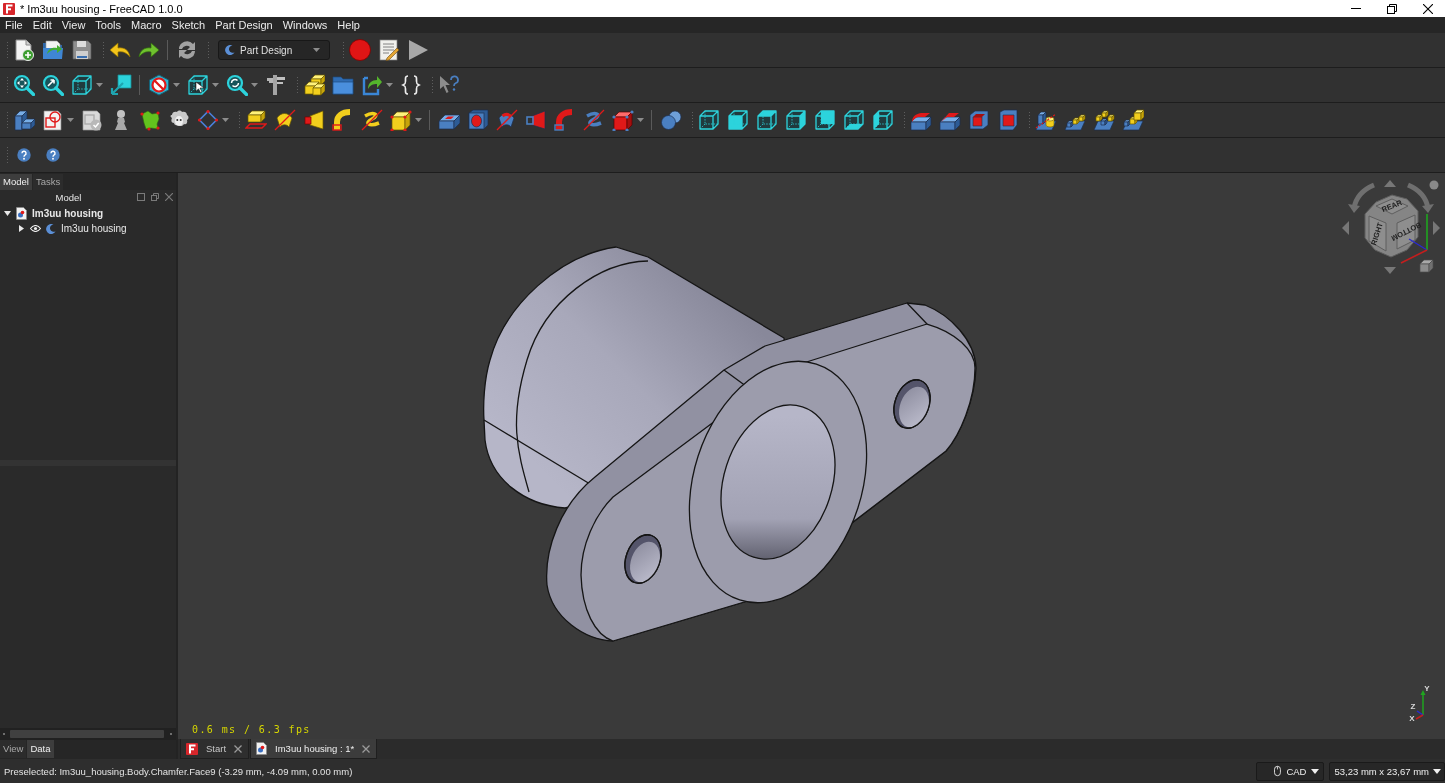 The width and height of the screenshot is (1445, 783). What do you see at coordinates (1426, 266) in the screenshot?
I see `cube-icon` at bounding box center [1426, 266].